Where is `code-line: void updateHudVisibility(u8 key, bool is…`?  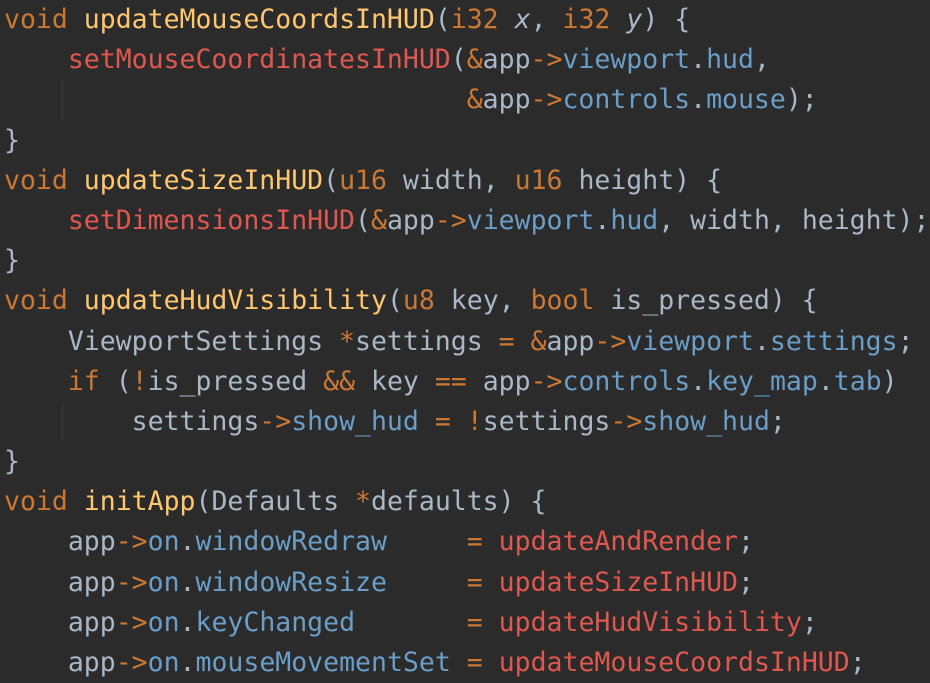 code-line: void updateHudVisibility(u8 key, bool is… is located at coordinates (465, 301).